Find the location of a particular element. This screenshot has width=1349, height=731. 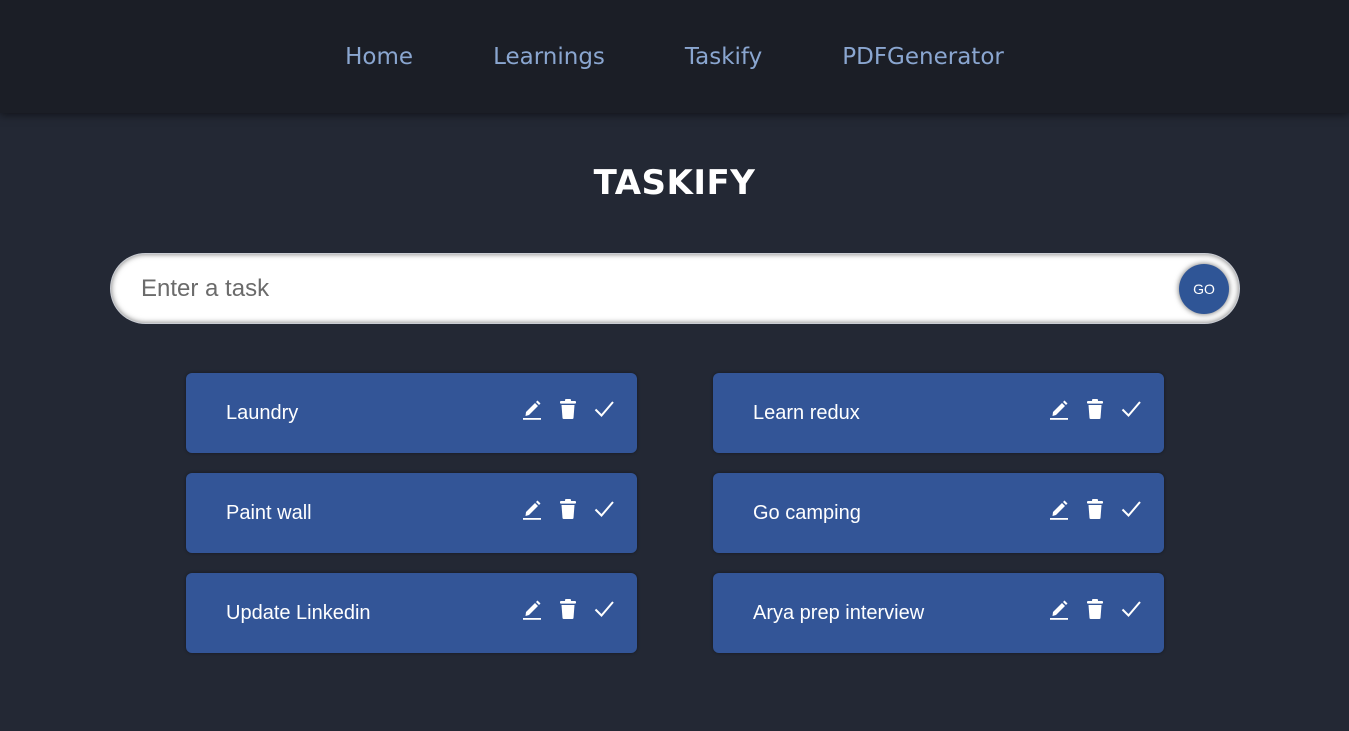

task-label: Update Linkedin is located at coordinates (298, 612).